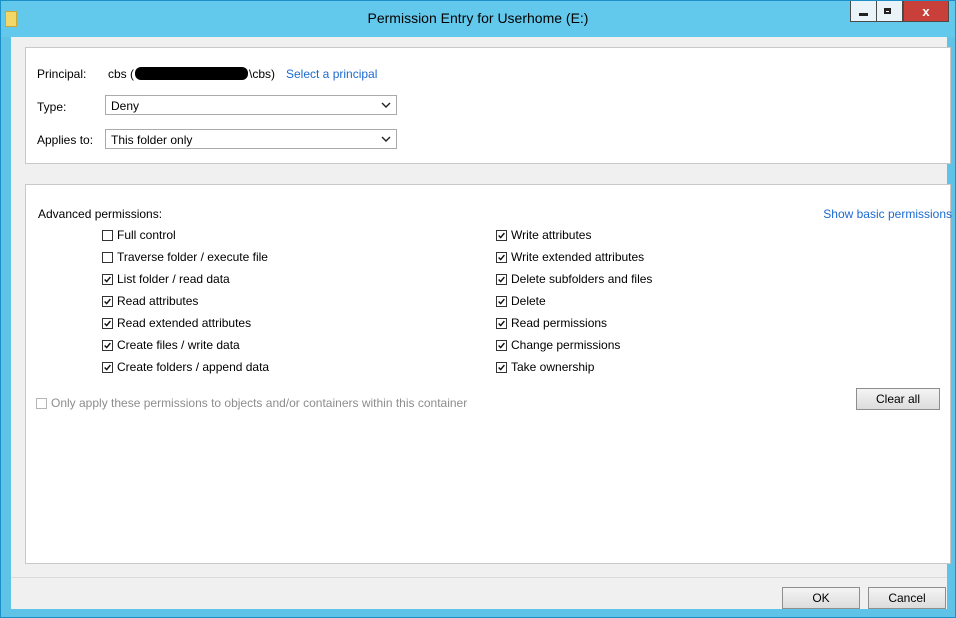 This screenshot has width=956, height=618. I want to click on advanced-permissions-heading: Advanced permissions:, so click(100, 214).